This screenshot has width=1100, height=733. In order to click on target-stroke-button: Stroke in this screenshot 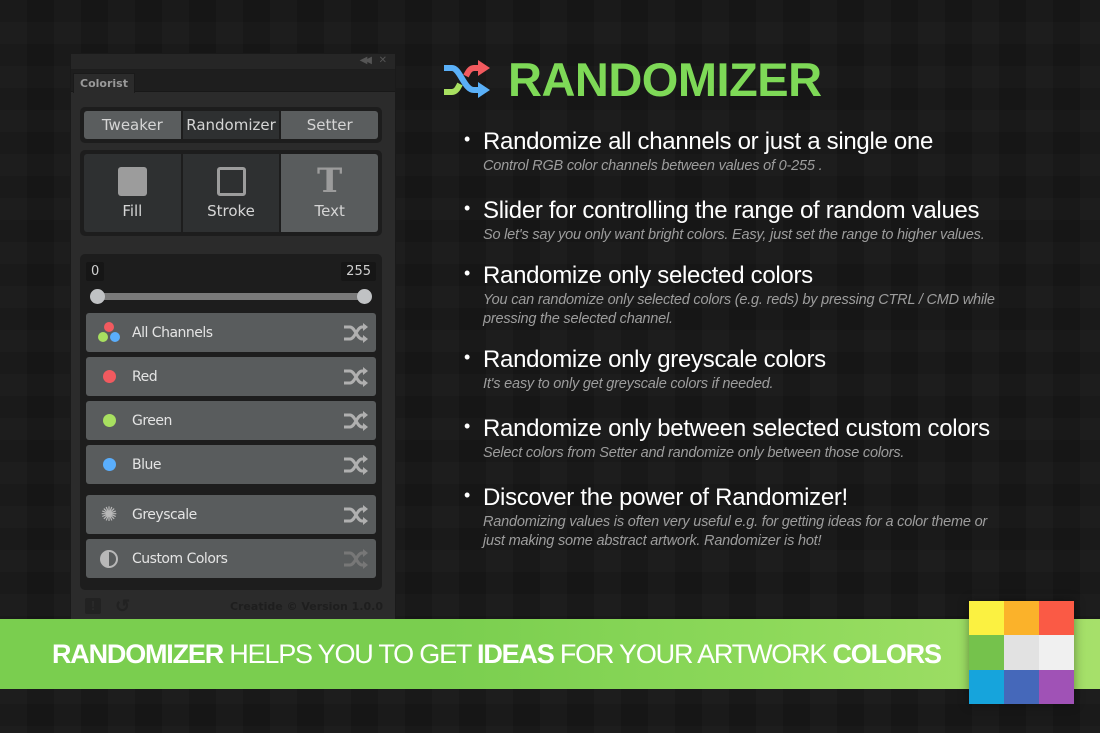, I will do `click(230, 193)`.